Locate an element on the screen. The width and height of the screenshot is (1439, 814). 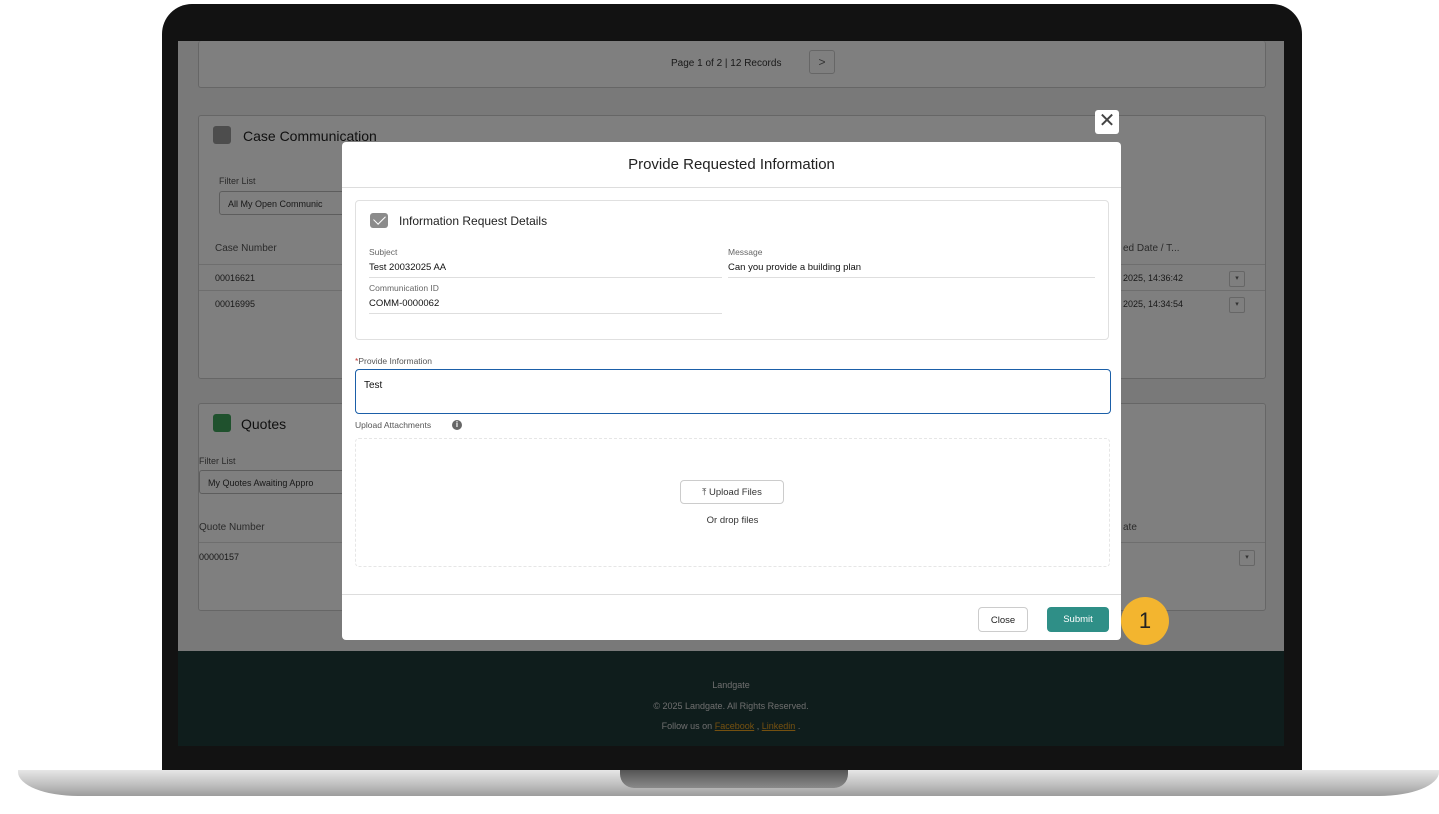
modal-footer: Close Submit is located at coordinates (731, 617).